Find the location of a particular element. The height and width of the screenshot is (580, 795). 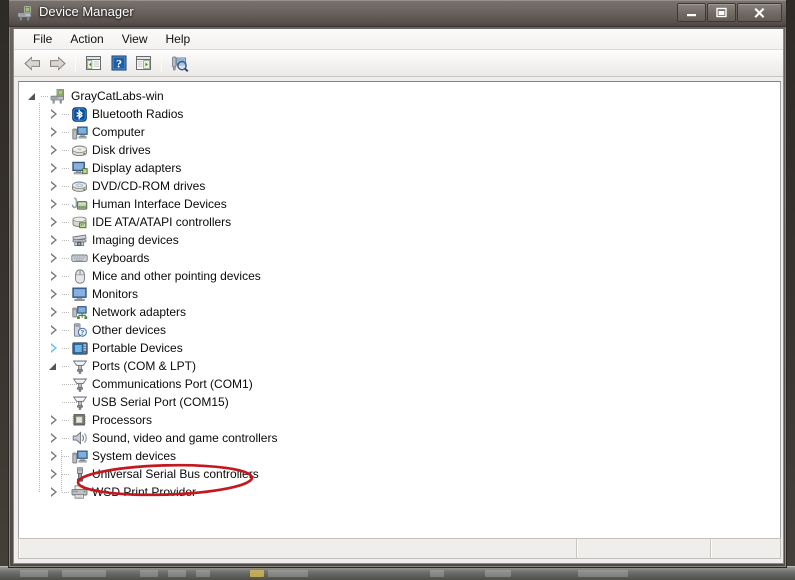

tree-item-sound-video-and-game-controllers: Sound, video and game controllers is located at coordinates (399, 438).